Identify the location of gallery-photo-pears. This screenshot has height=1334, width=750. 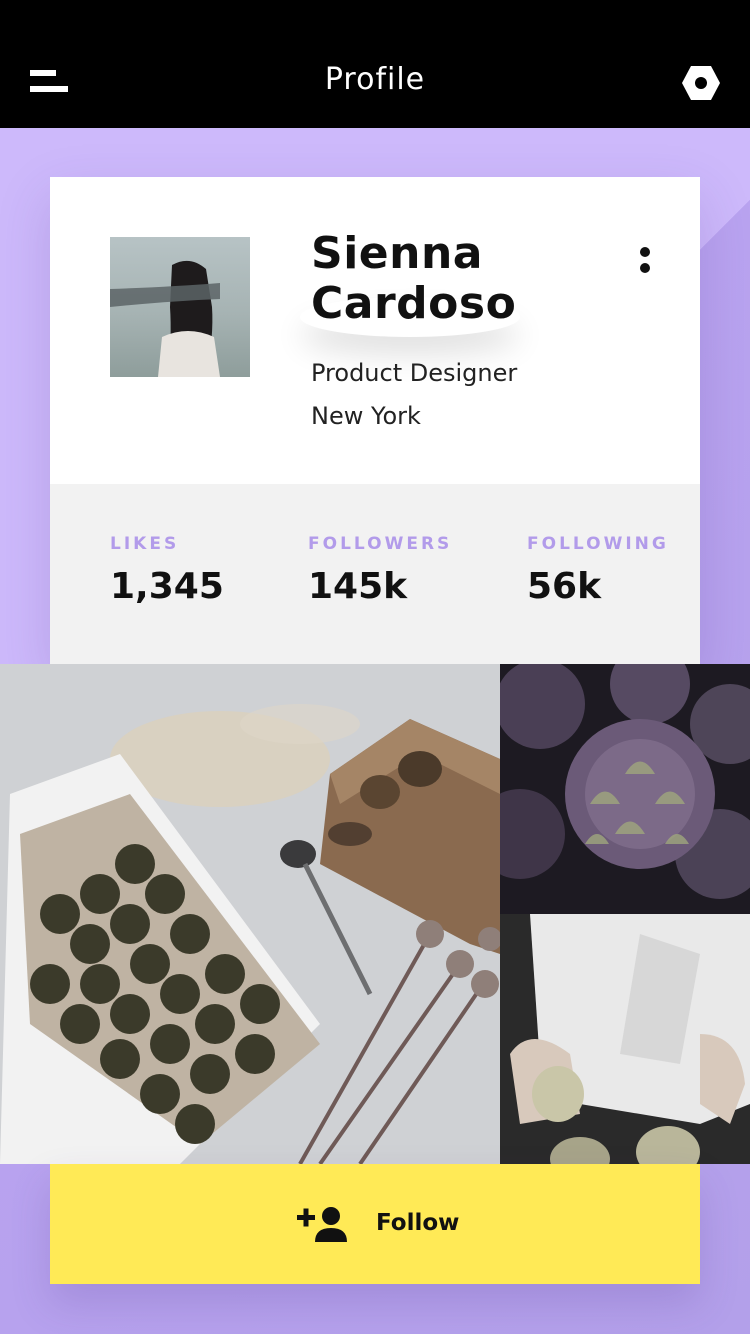
(625, 1039).